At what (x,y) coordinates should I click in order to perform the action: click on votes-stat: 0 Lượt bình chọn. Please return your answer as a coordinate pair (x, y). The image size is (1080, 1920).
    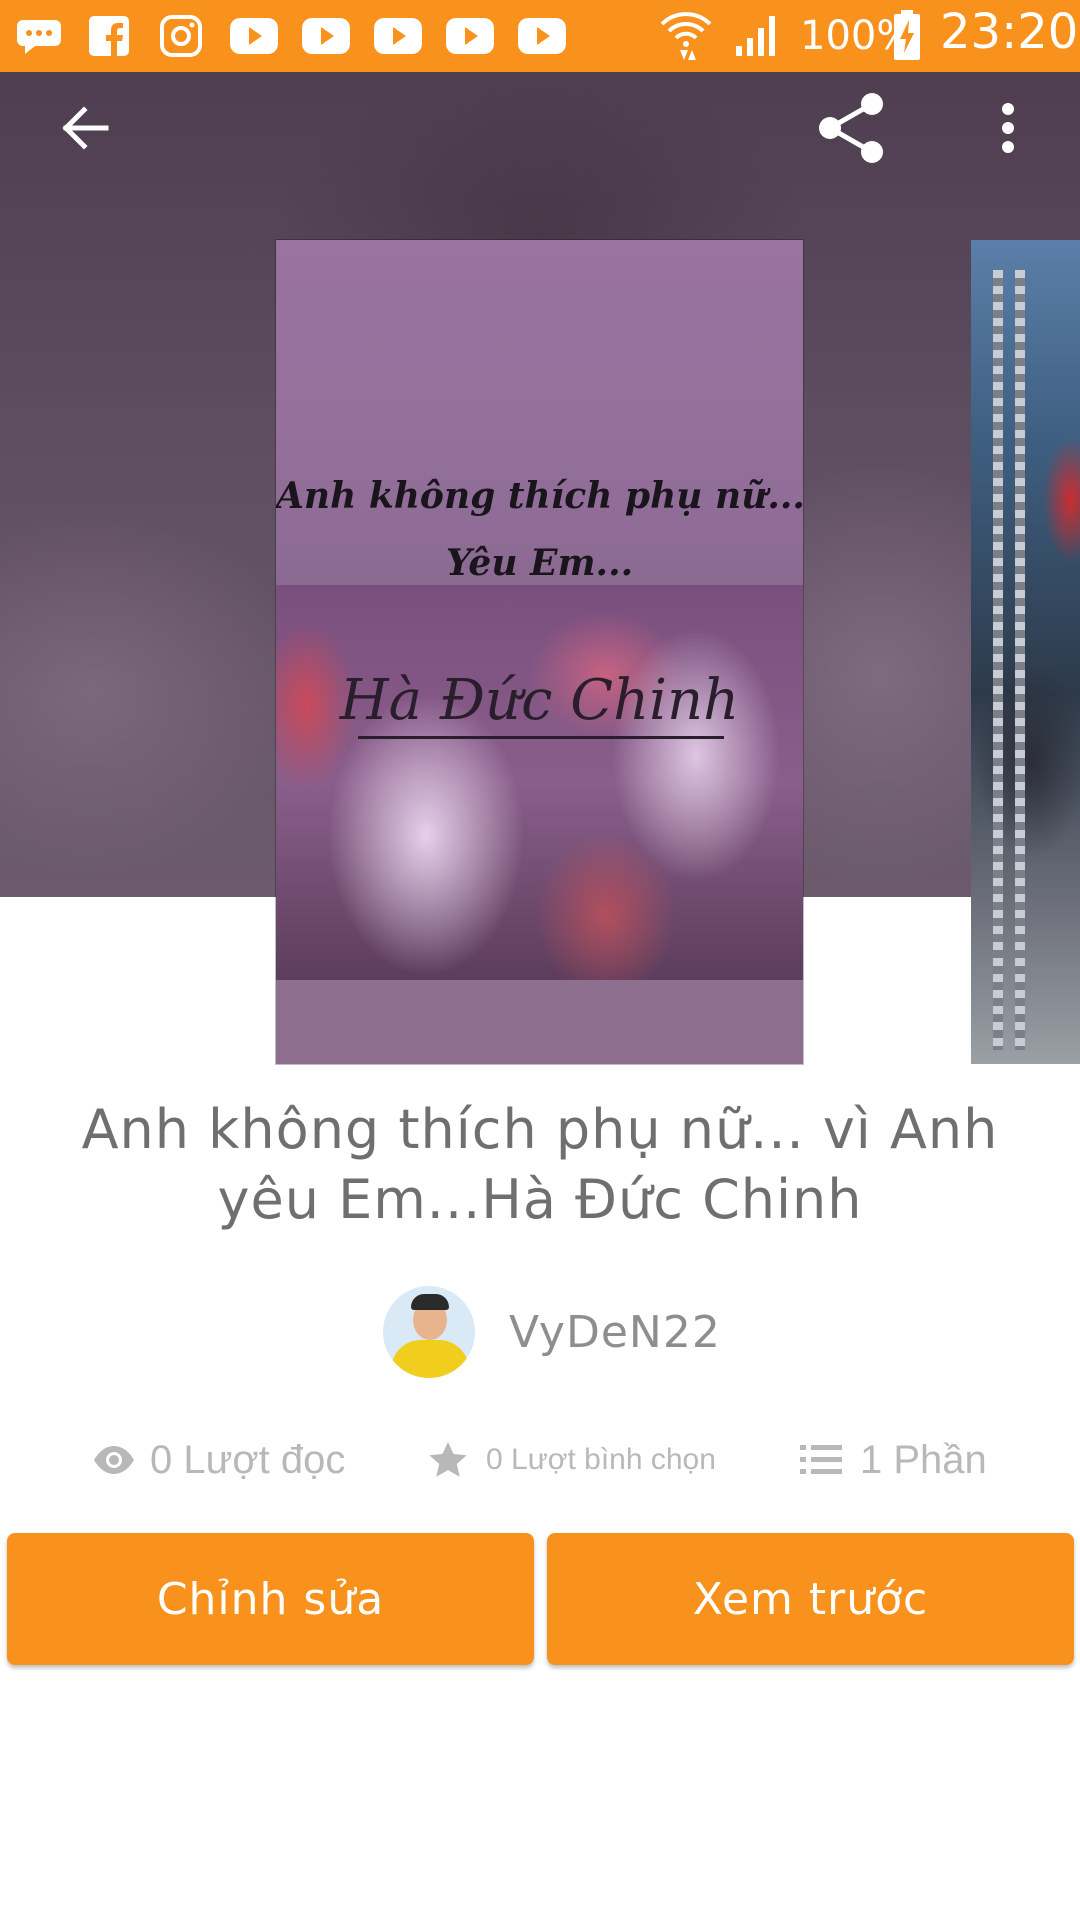
    Looking at the image, I should click on (572, 1460).